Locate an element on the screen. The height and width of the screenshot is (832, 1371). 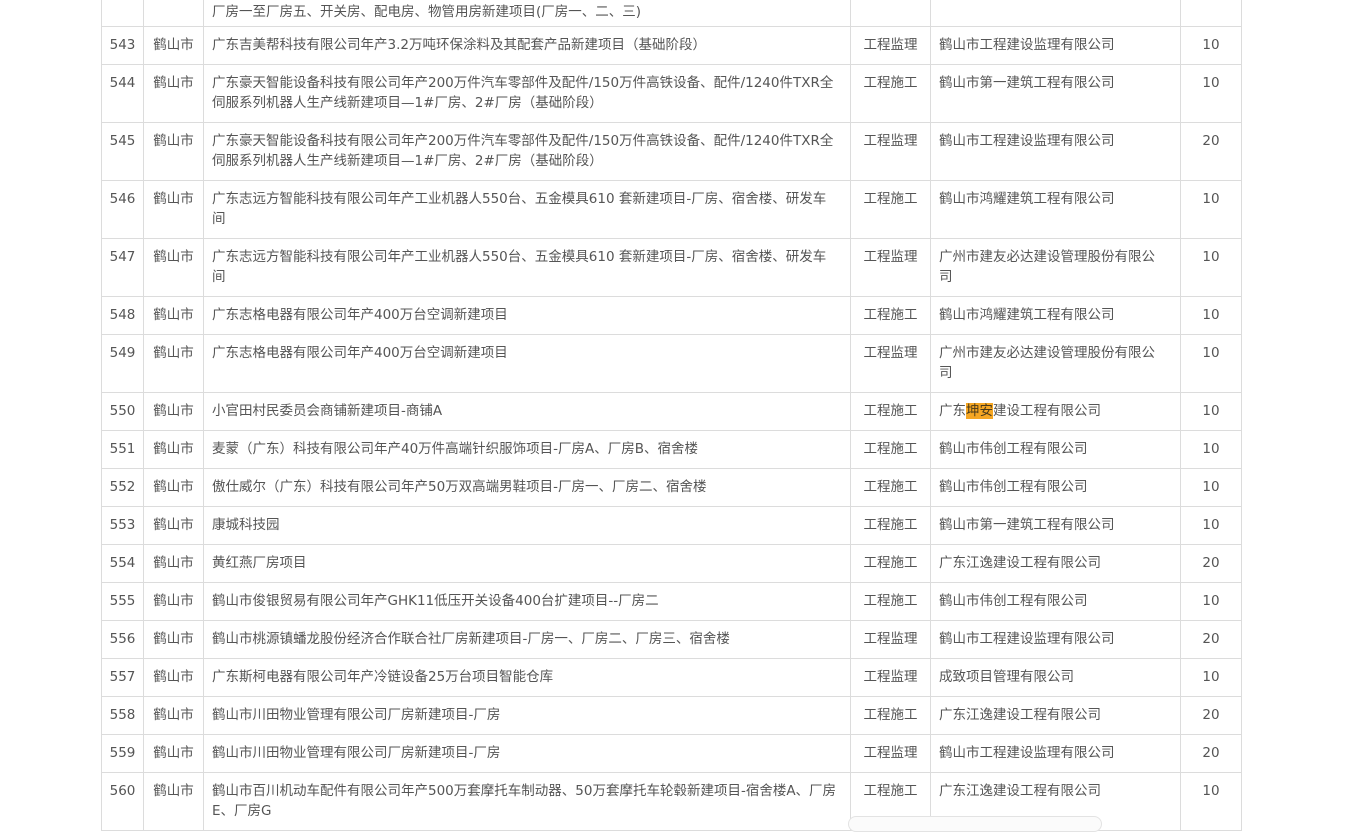
cell-no: 557 is located at coordinates (122, 677).